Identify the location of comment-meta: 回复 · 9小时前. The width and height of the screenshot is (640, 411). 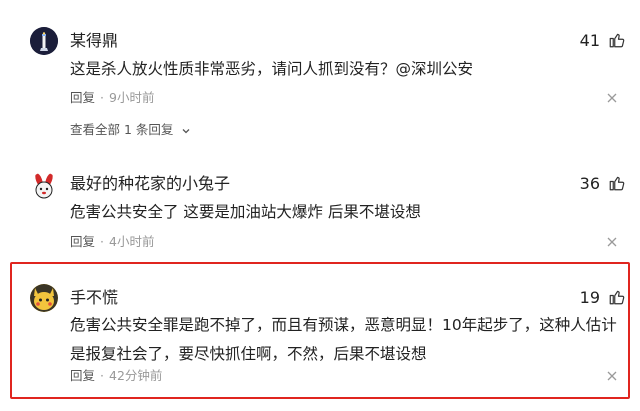
(112, 98).